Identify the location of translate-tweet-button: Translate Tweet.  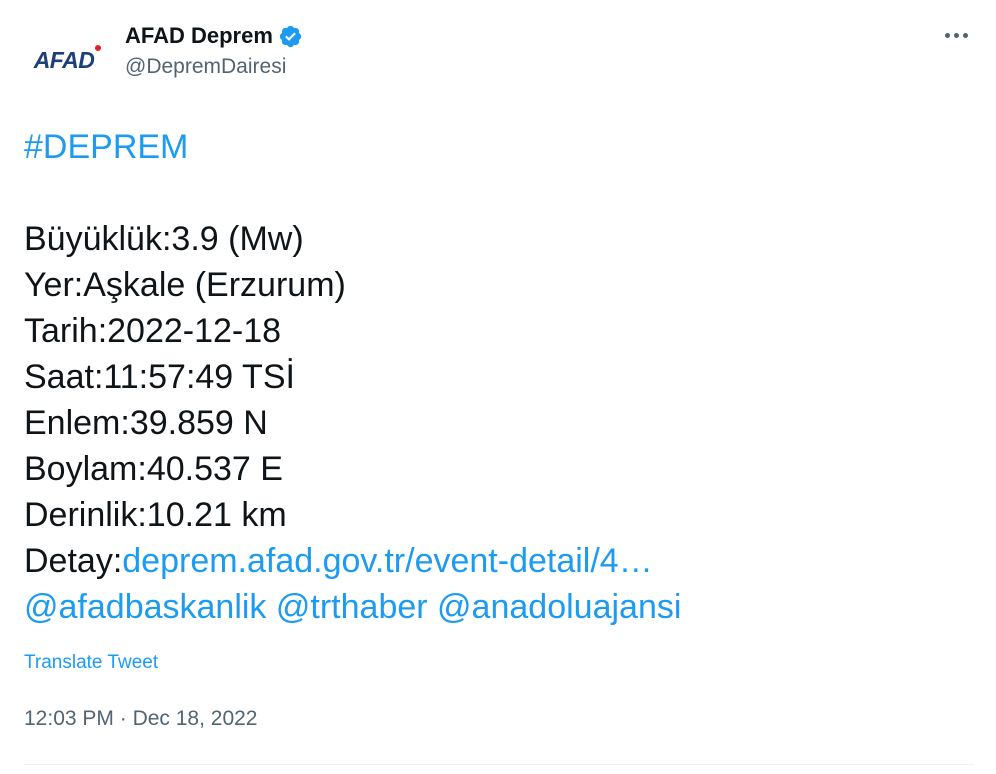
(91, 663).